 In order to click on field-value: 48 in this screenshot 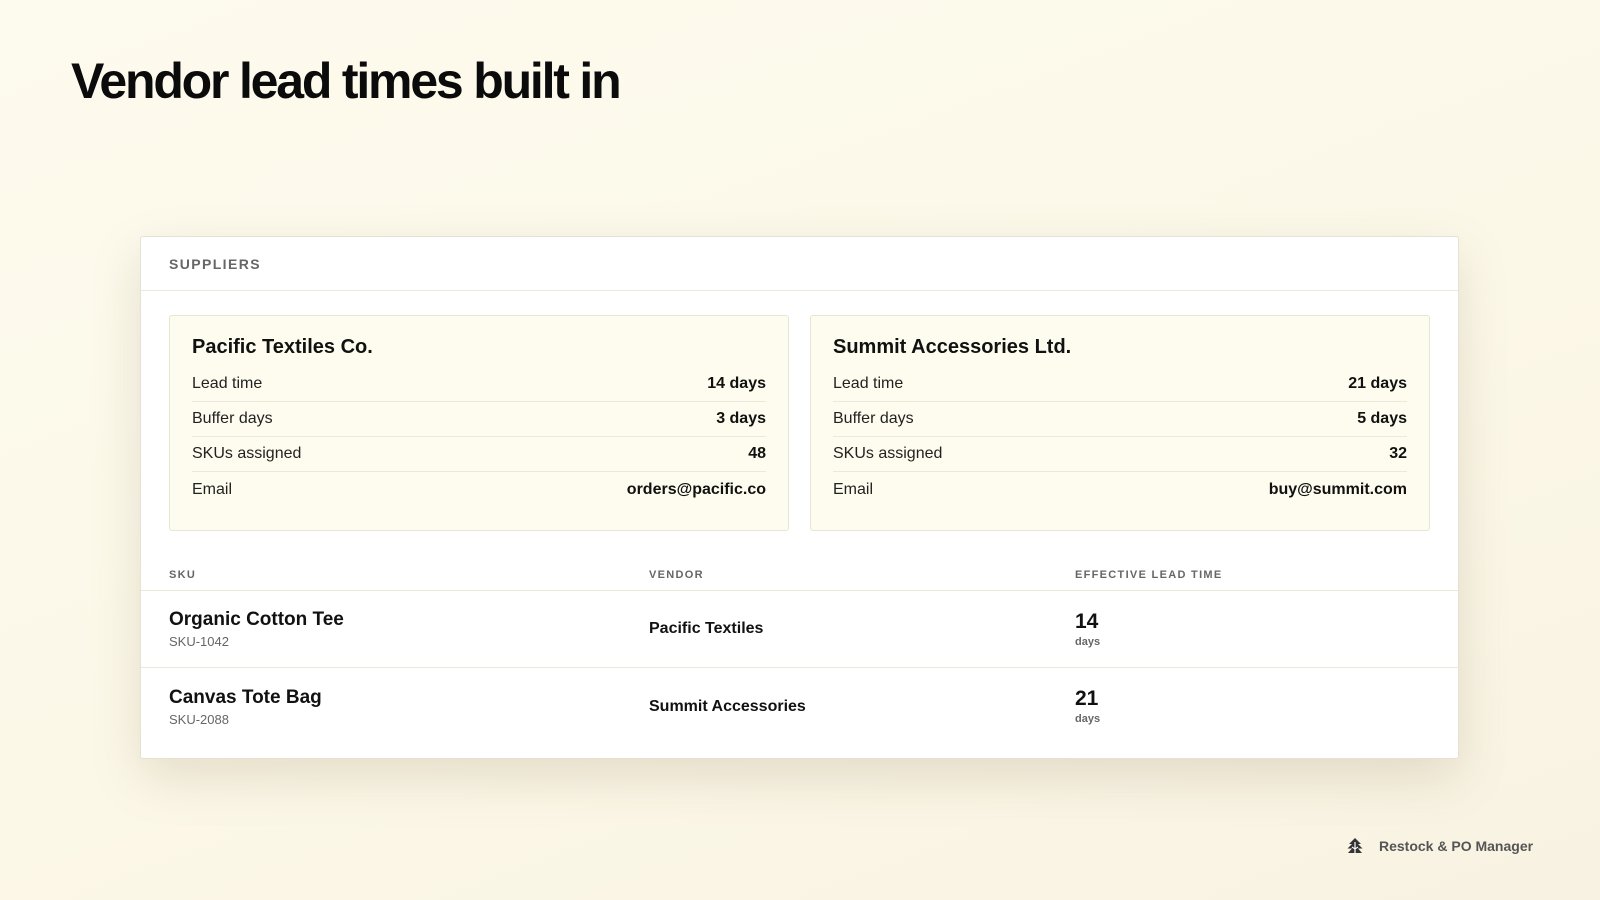, I will do `click(757, 453)`.